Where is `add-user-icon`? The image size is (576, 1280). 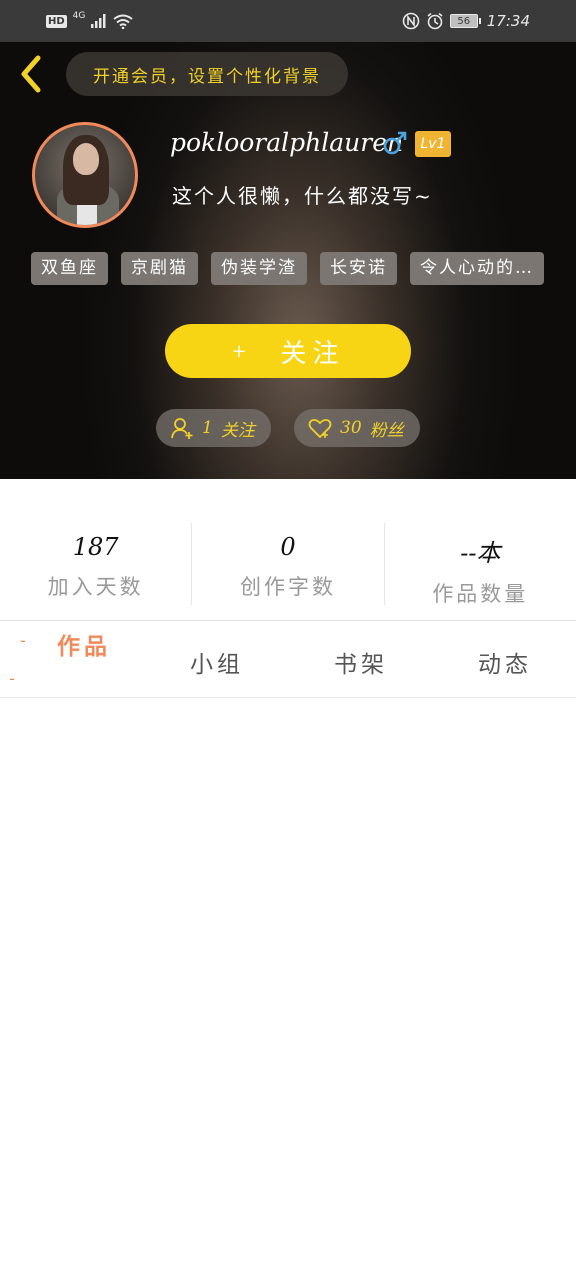
add-user-icon is located at coordinates (182, 428).